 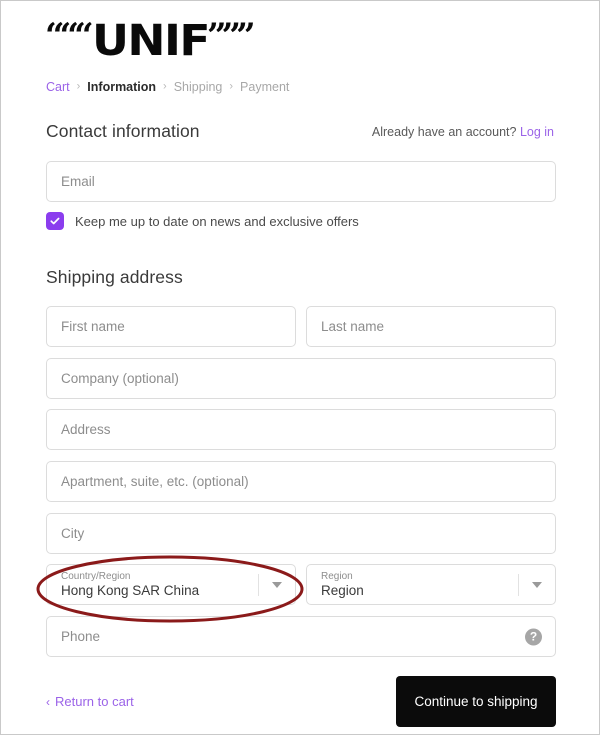 What do you see at coordinates (536, 584) in the screenshot?
I see `region-chevron-down-icon` at bounding box center [536, 584].